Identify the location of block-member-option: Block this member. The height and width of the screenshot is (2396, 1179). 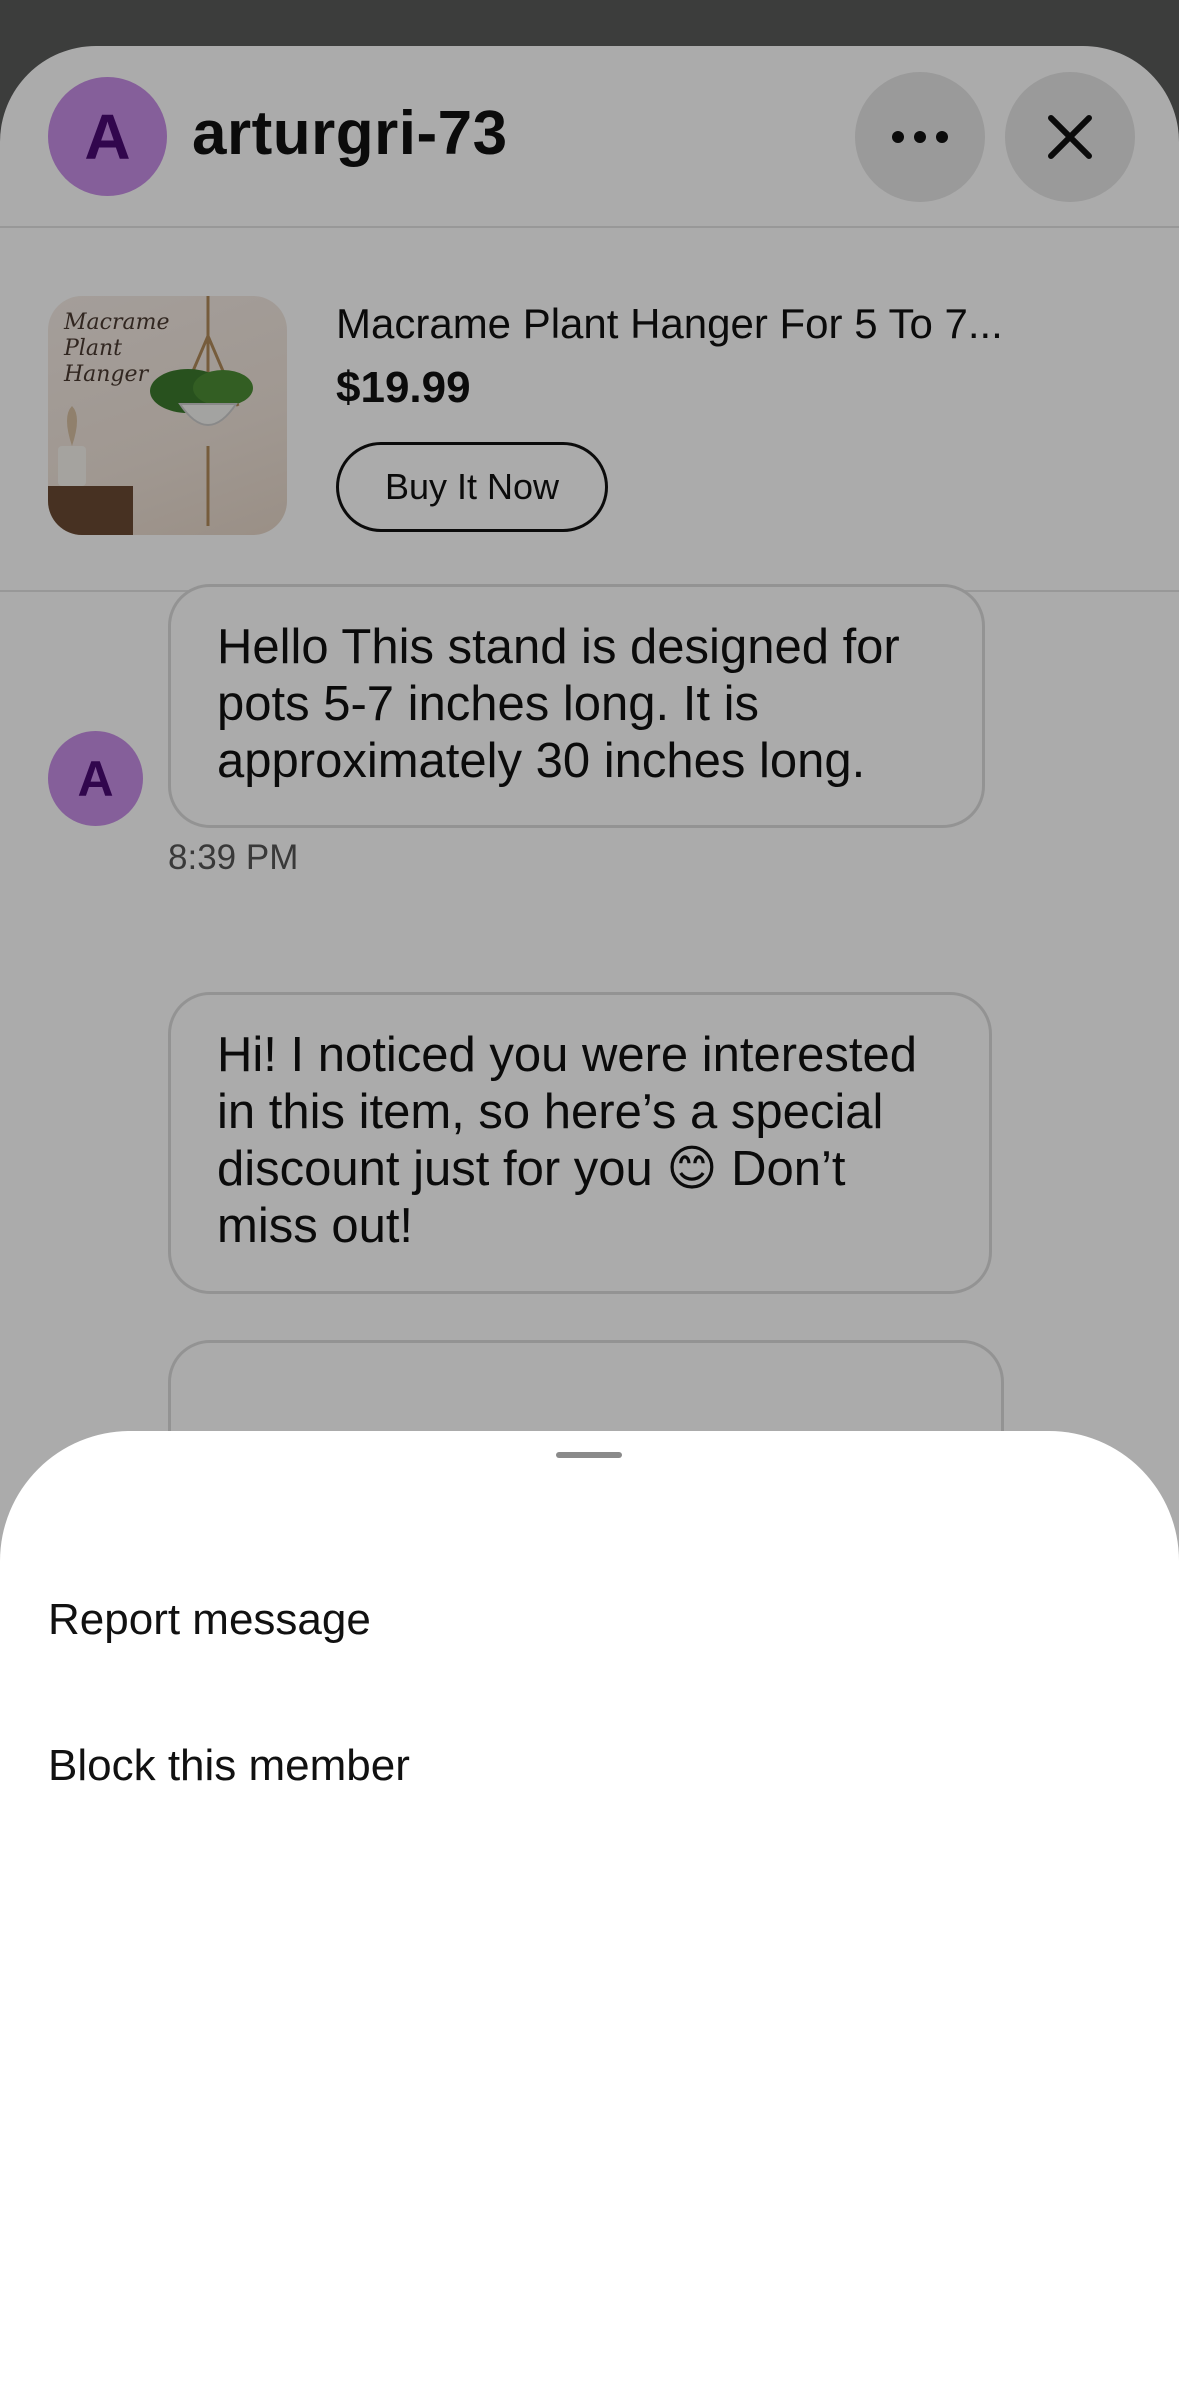
(229, 1766).